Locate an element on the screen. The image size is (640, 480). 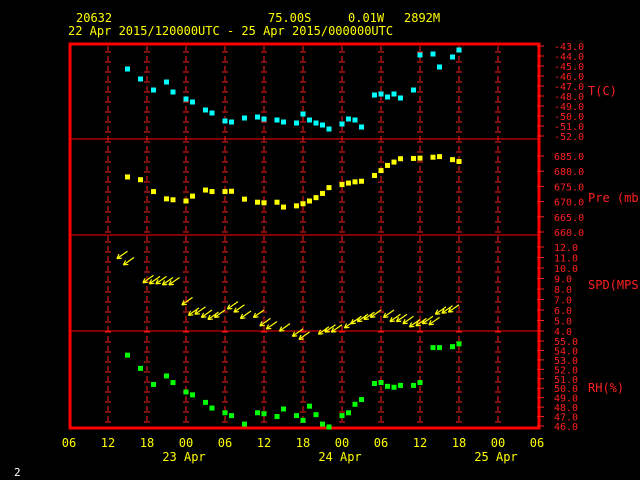
pressure-tick-label: 665.0 is located at coordinates (569, 218).